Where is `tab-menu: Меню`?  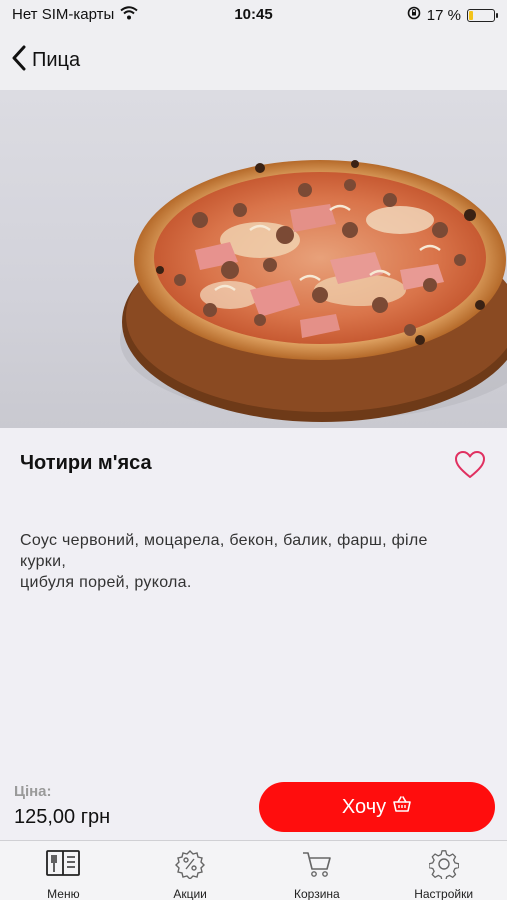 tab-menu: Меню is located at coordinates (63, 870).